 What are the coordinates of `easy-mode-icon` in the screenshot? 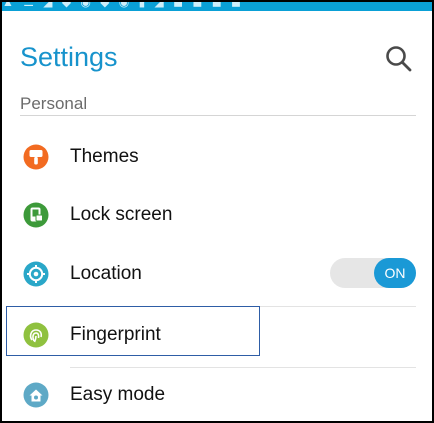 It's located at (36, 395).